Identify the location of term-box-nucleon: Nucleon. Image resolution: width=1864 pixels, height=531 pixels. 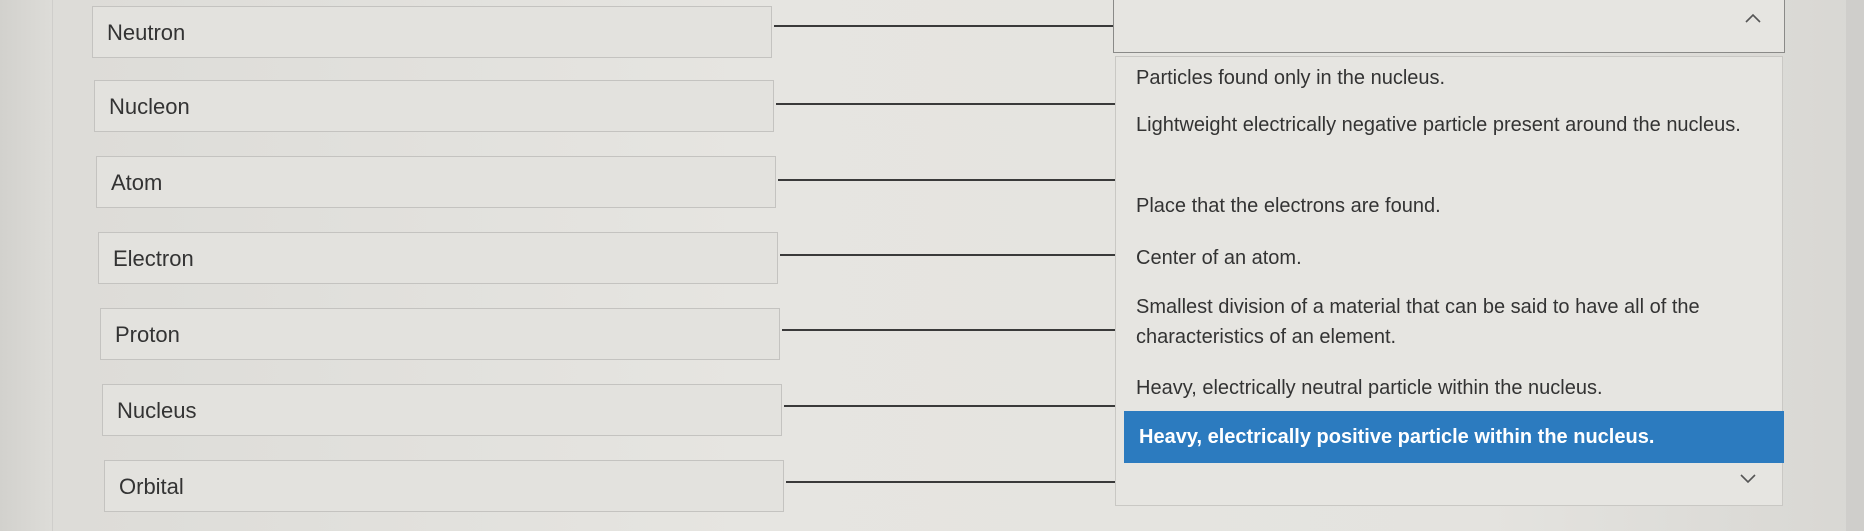
(434, 106).